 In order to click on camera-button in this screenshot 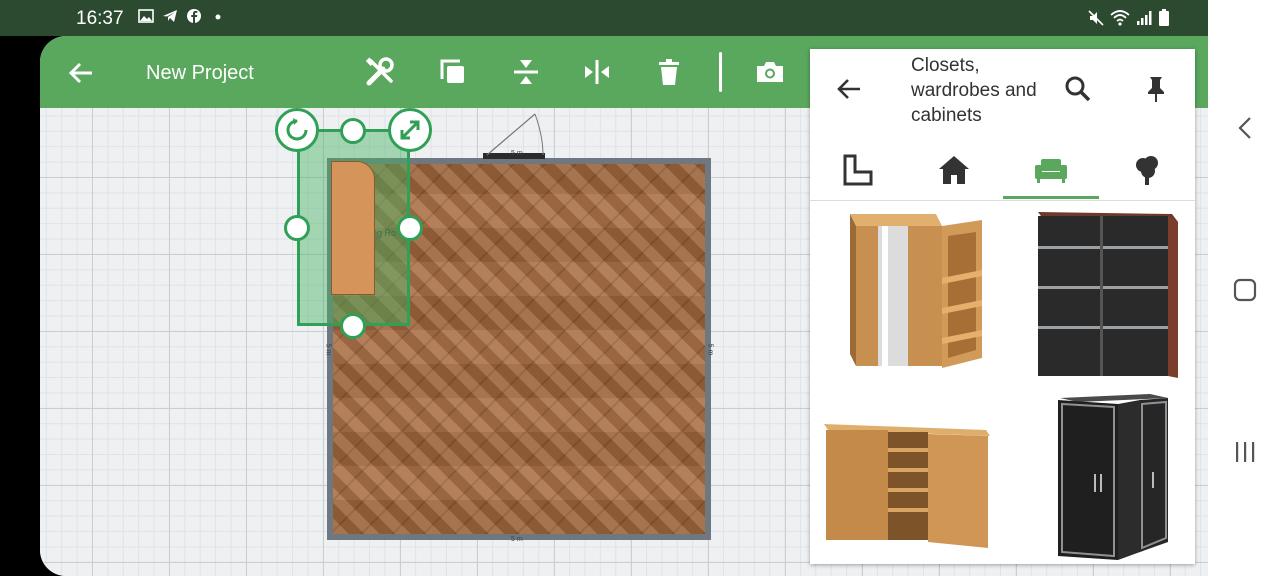, I will do `click(770, 72)`.